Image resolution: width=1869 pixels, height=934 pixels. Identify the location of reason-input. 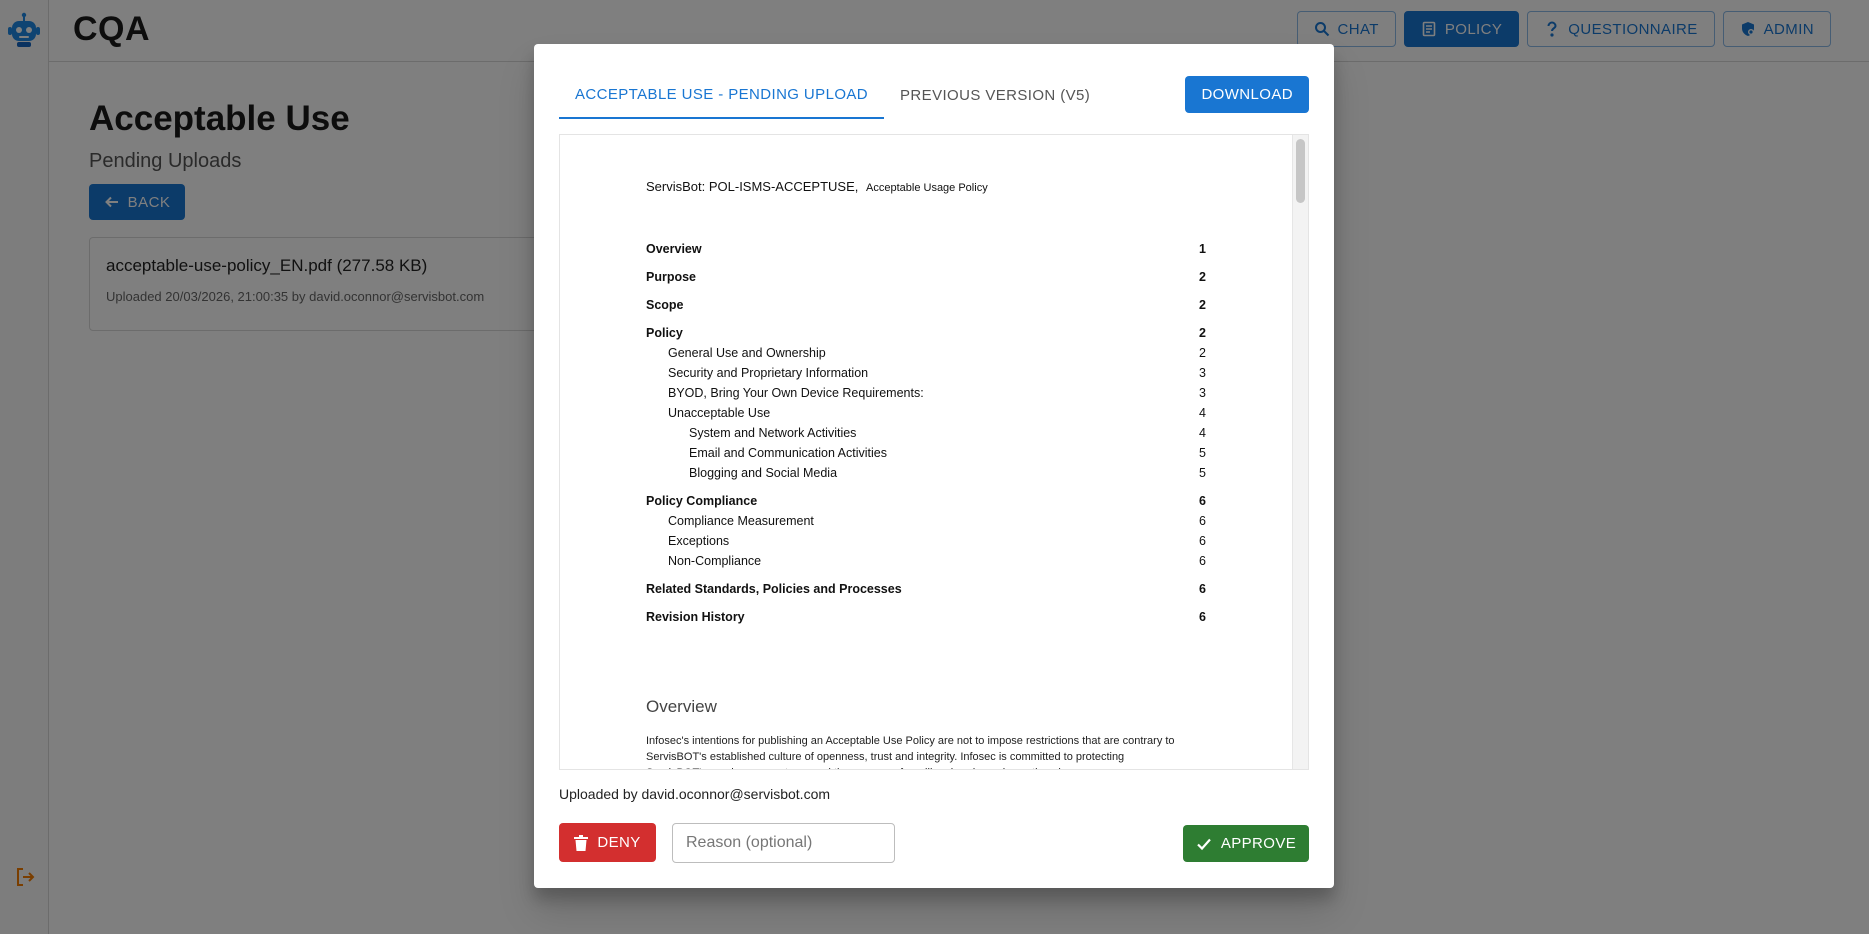
(783, 843).